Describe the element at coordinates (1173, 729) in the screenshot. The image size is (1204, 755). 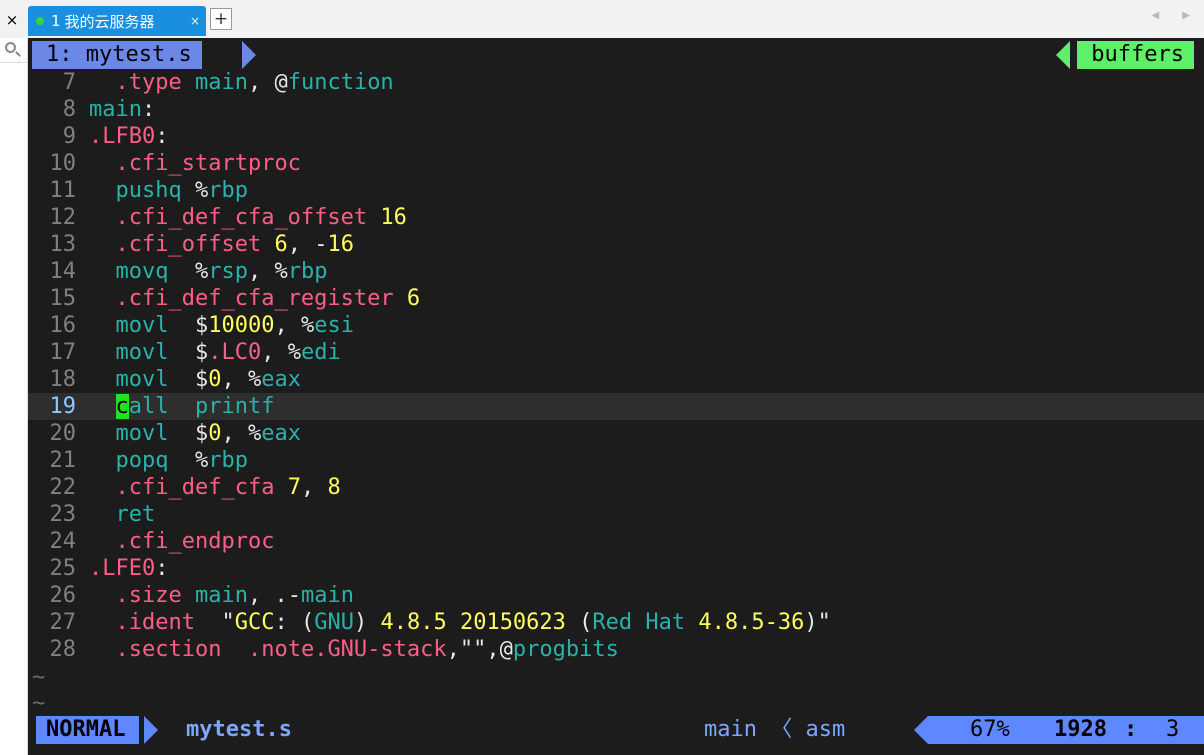
I see `status-column-number: 3` at that location.